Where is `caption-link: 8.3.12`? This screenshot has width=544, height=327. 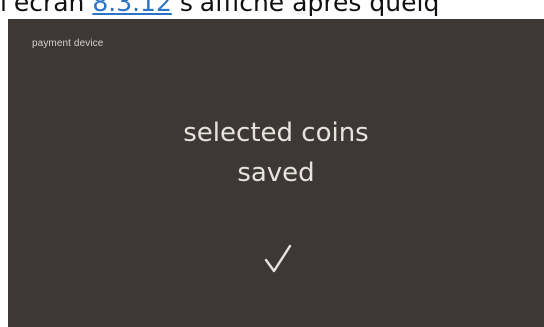
caption-link: 8.3.12 is located at coordinates (132, 8).